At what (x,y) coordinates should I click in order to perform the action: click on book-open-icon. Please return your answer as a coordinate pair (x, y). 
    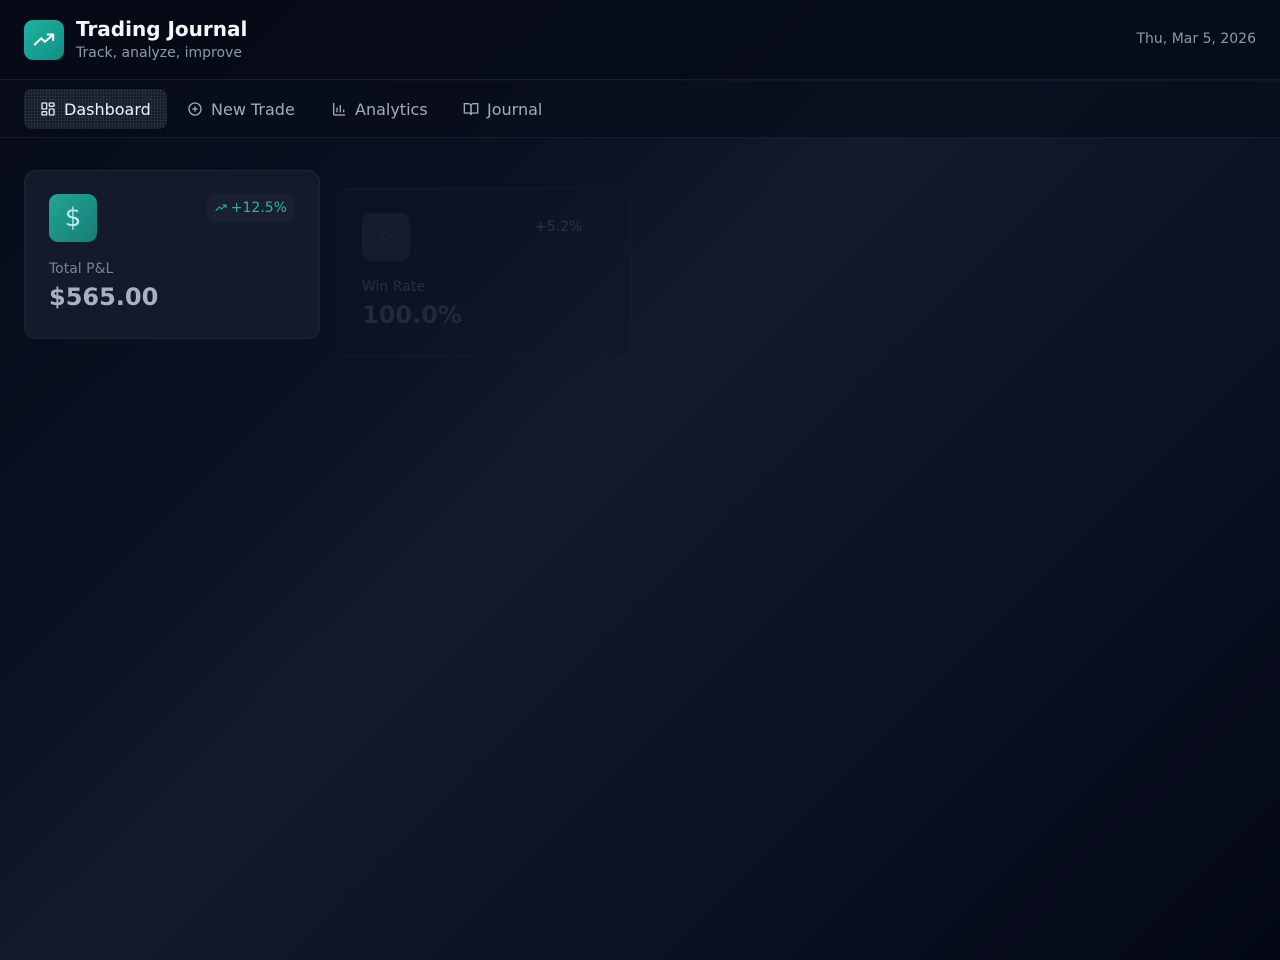
    Looking at the image, I should click on (471, 109).